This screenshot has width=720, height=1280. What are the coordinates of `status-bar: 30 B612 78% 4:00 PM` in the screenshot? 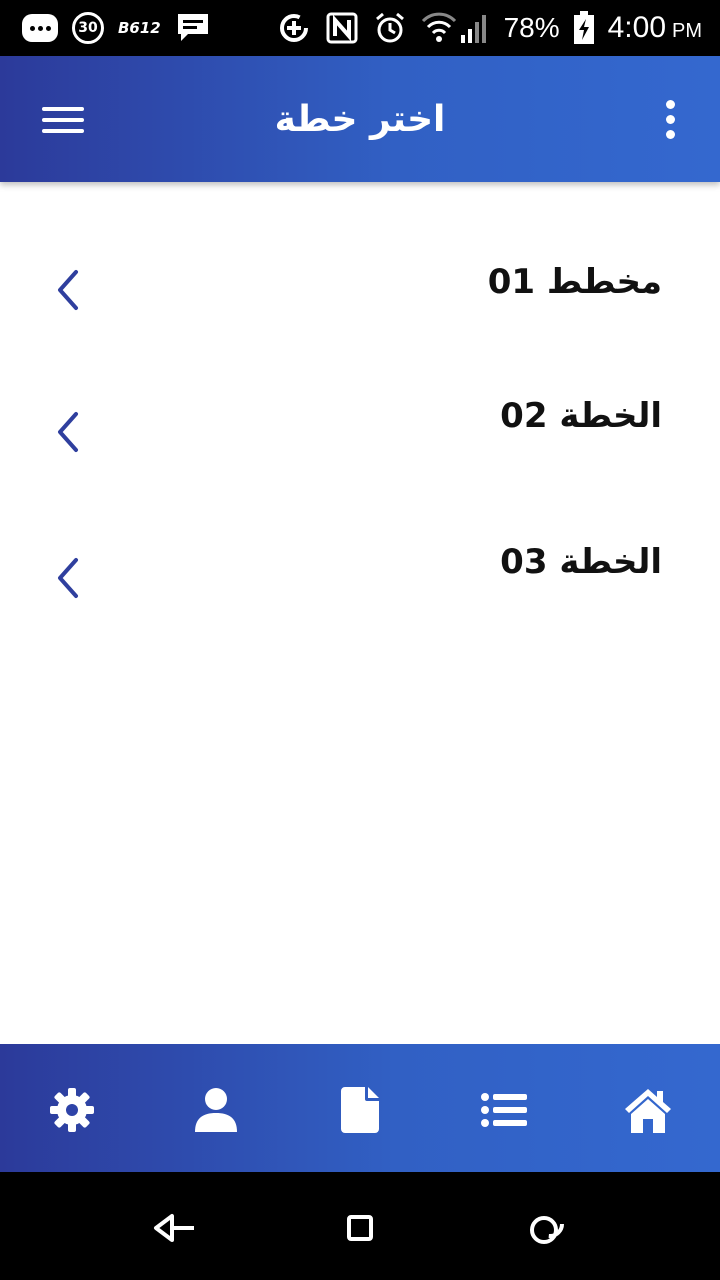 It's located at (360, 28).